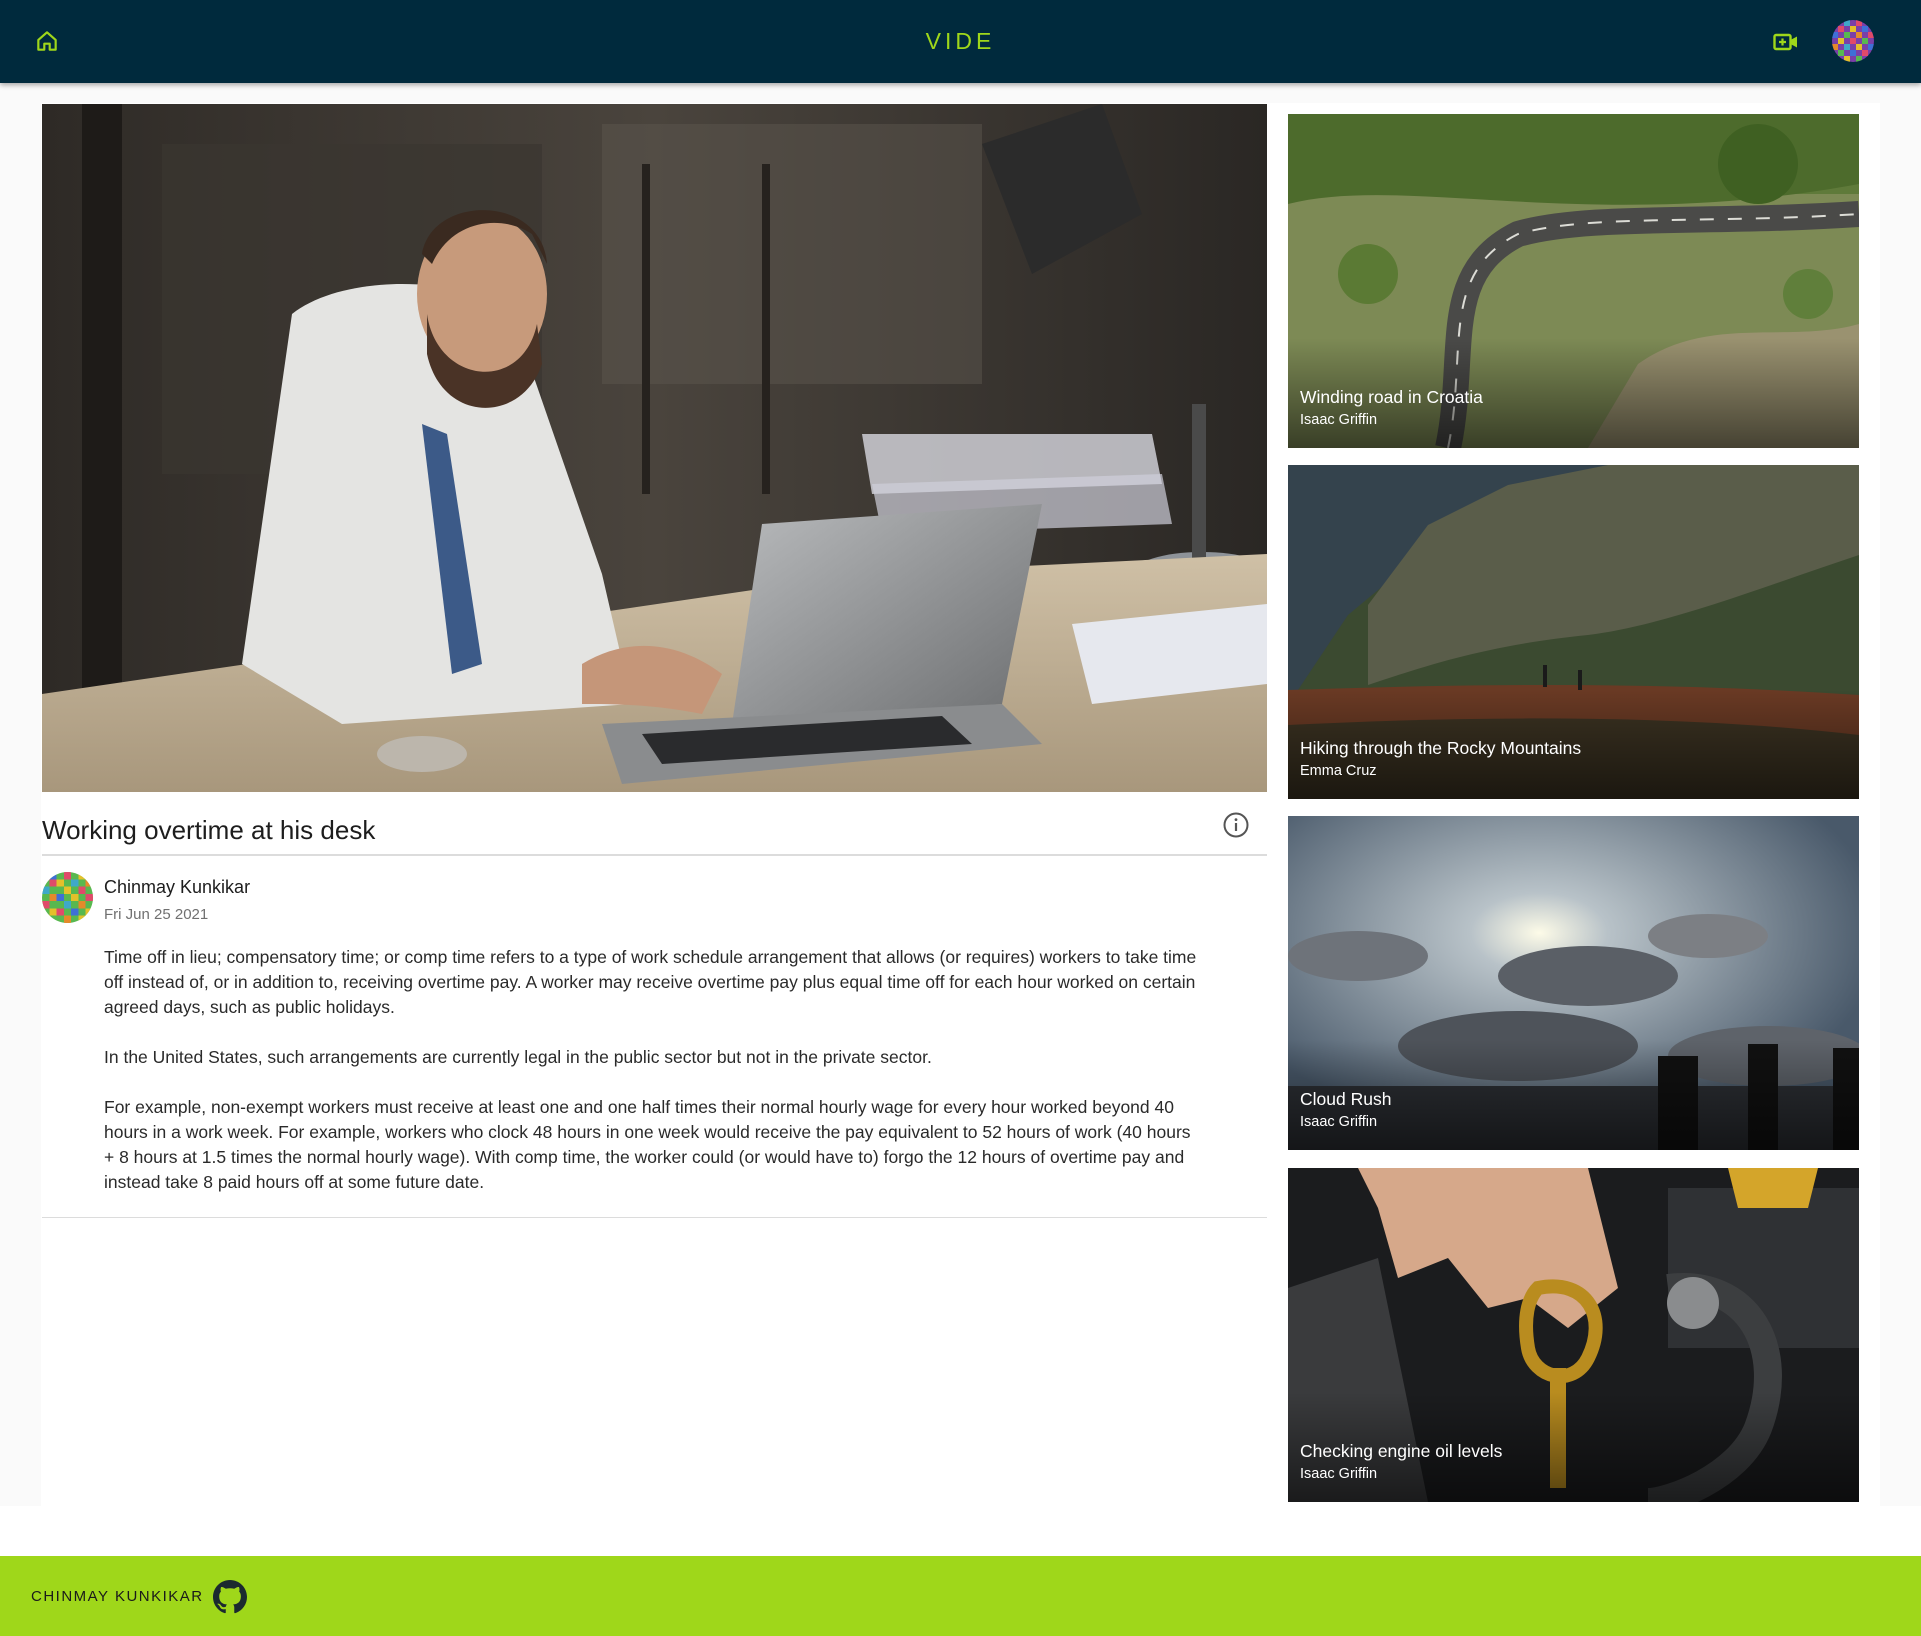  I want to click on related-video-card: Winding road in Croatia Isaac Griffin, so click(1573, 281).